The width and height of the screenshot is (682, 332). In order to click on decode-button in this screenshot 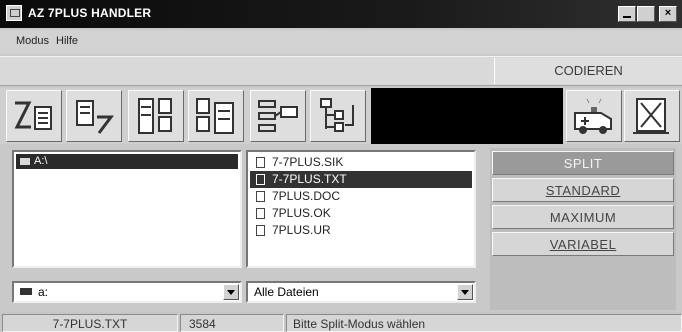, I will do `click(94, 116)`.